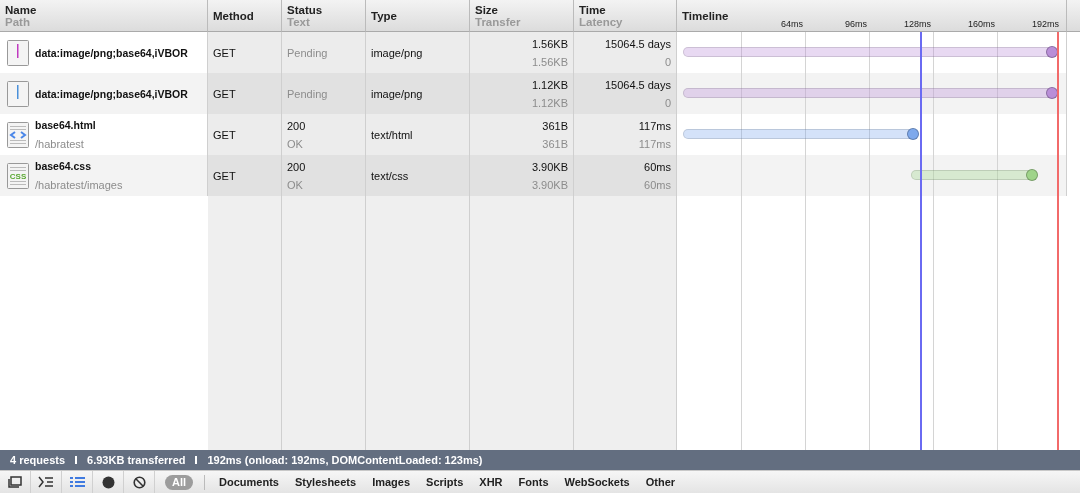  I want to click on column-subtitle: Path, so click(18, 21).